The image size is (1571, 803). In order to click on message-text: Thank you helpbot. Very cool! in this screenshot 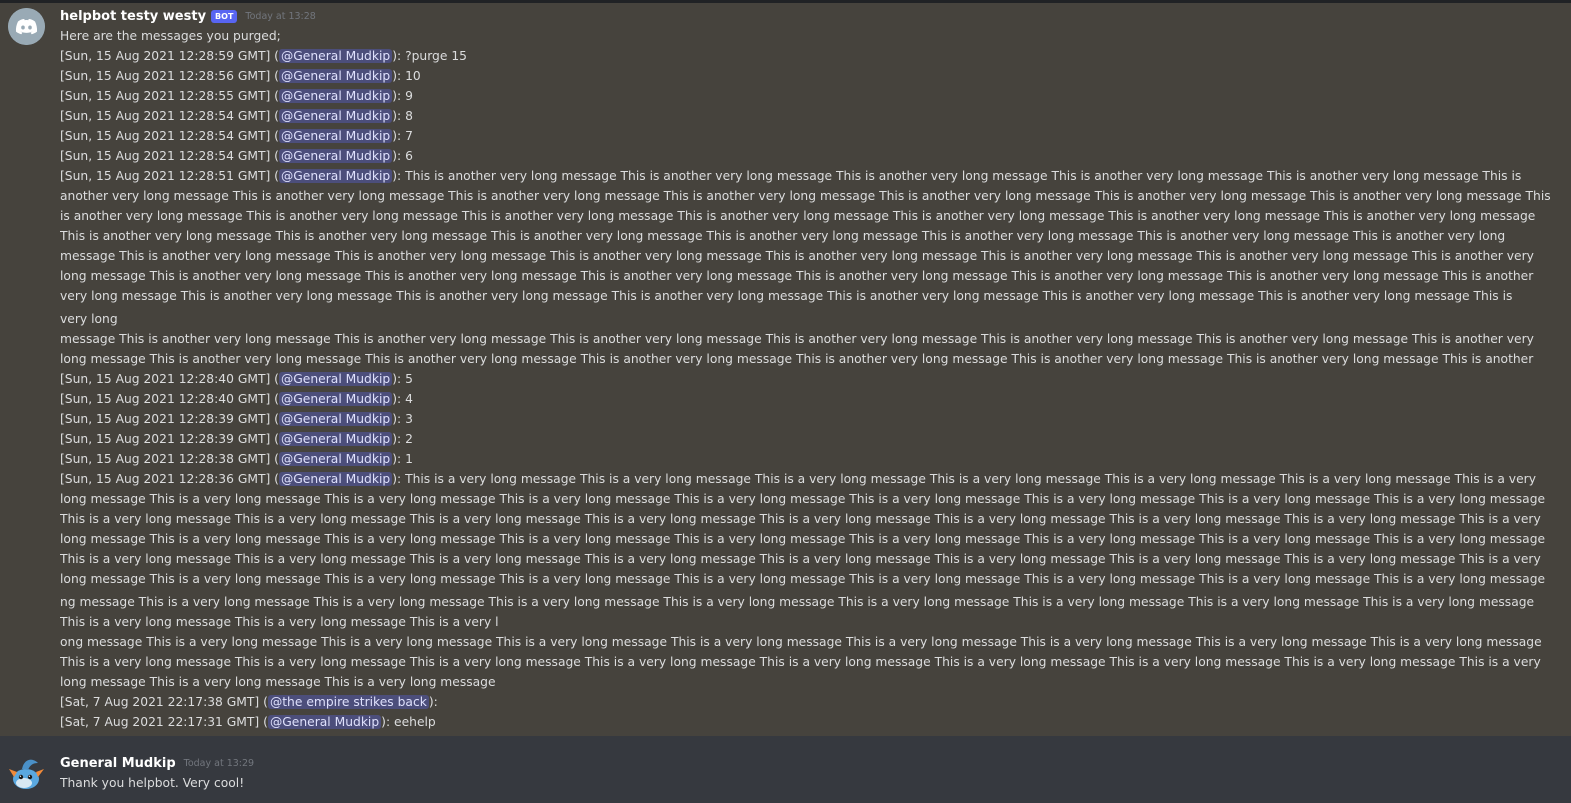, I will do `click(152, 783)`.